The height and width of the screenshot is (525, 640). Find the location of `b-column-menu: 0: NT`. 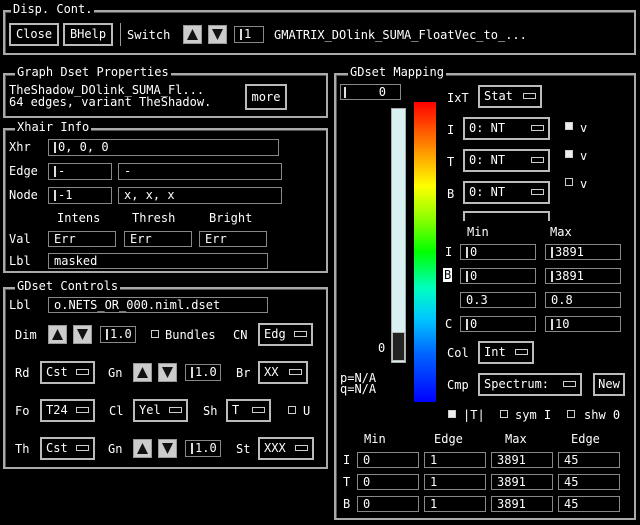

b-column-menu: 0: NT is located at coordinates (506, 192).